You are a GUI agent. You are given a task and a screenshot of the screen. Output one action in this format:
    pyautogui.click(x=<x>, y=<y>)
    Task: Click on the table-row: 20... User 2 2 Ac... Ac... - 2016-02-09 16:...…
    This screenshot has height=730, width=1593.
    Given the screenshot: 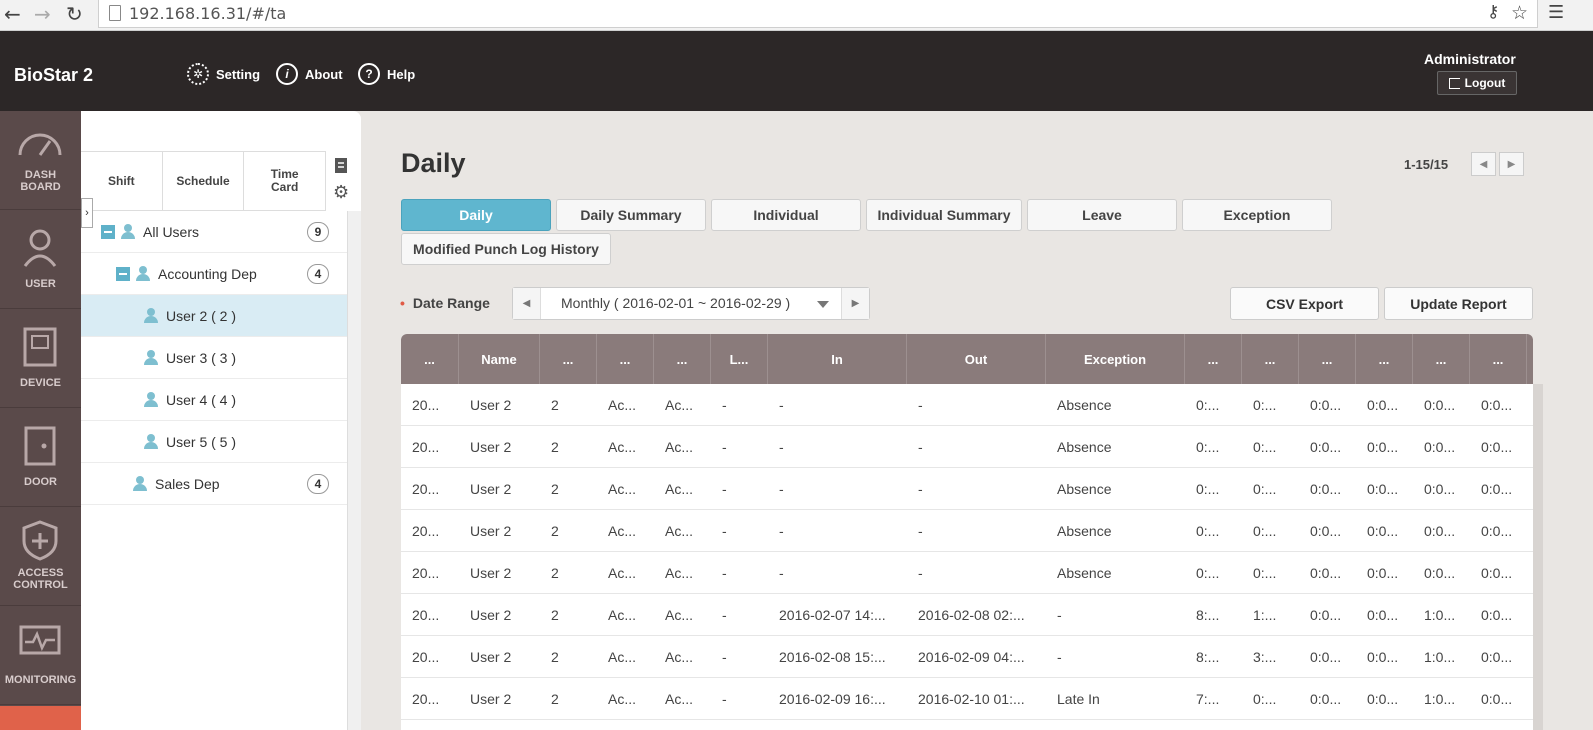 What is the action you would take?
    pyautogui.click(x=967, y=699)
    